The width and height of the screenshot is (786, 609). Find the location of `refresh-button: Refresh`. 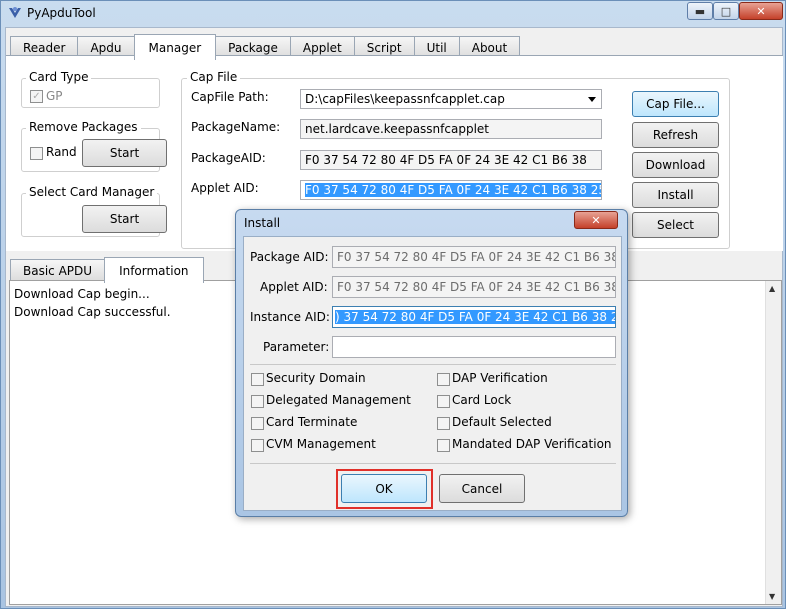

refresh-button: Refresh is located at coordinates (675, 135).